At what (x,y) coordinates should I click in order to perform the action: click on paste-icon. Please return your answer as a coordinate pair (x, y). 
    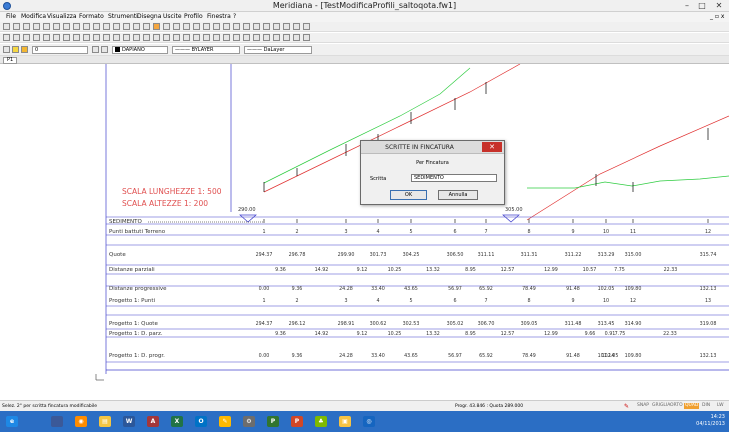
    Looking at the image, I should click on (76, 26).